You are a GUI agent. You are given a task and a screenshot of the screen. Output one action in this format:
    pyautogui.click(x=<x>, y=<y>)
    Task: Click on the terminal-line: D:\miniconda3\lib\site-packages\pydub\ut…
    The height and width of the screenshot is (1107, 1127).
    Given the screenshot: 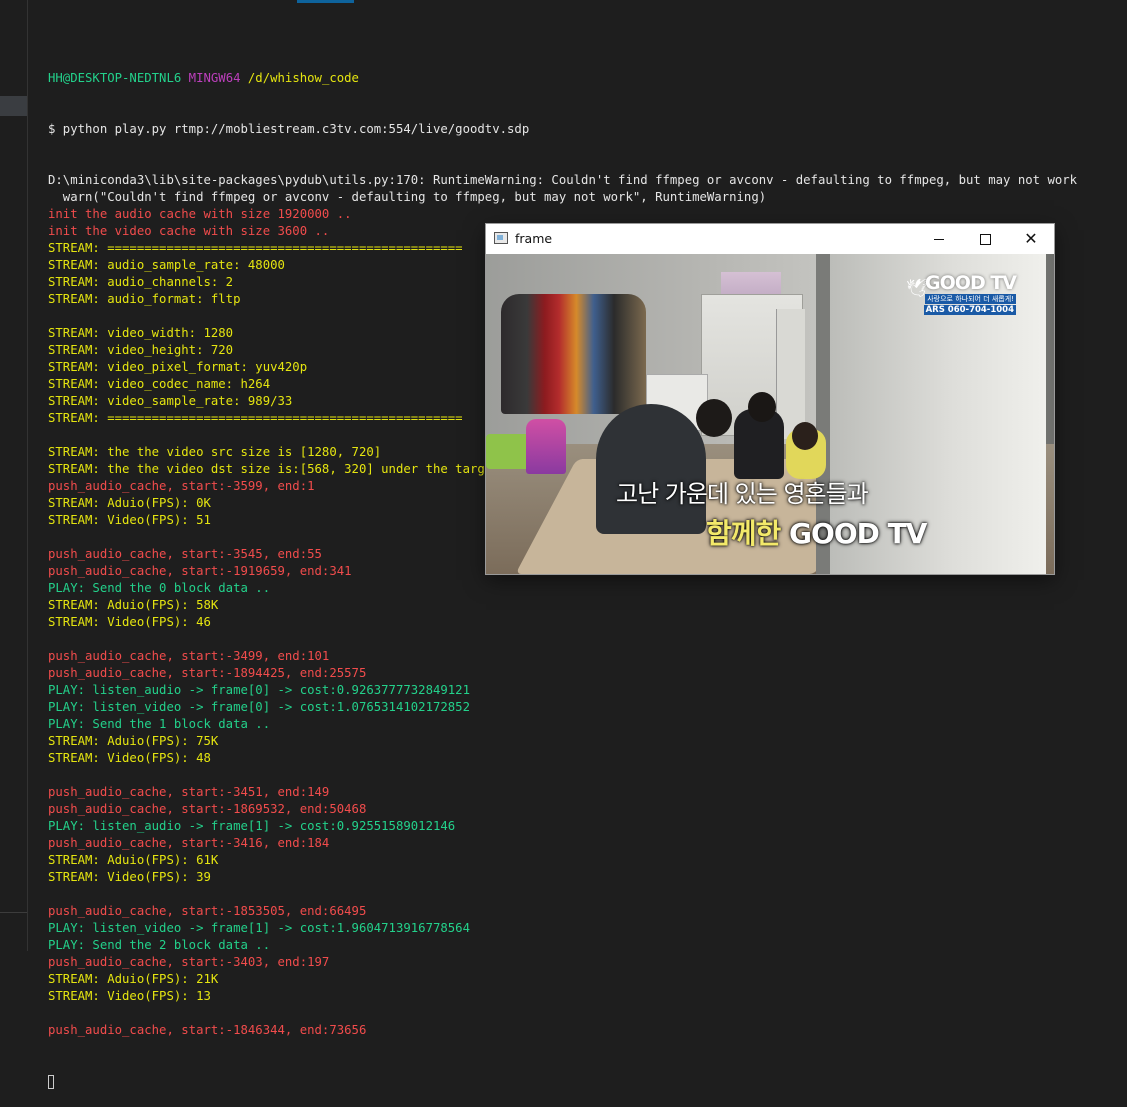 What is the action you would take?
    pyautogui.click(x=563, y=180)
    